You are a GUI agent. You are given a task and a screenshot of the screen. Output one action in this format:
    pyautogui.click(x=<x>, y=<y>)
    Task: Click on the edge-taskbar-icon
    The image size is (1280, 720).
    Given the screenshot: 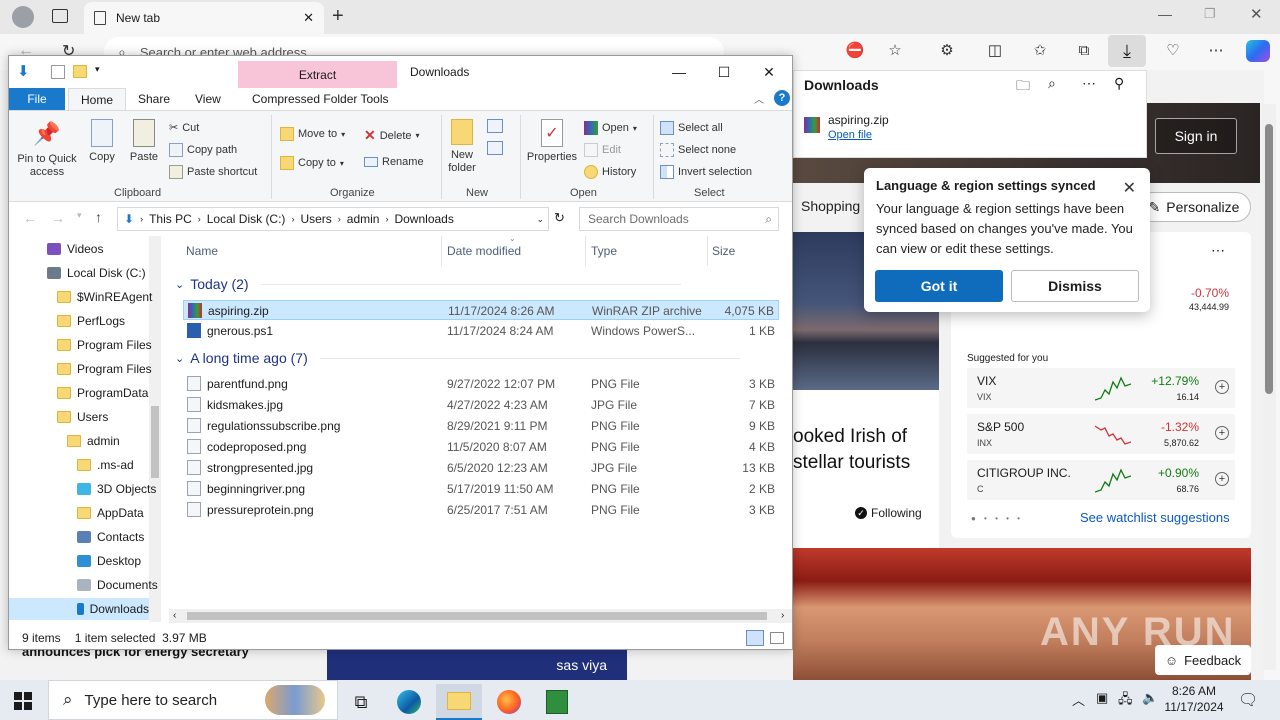 What is the action you would take?
    pyautogui.click(x=409, y=702)
    